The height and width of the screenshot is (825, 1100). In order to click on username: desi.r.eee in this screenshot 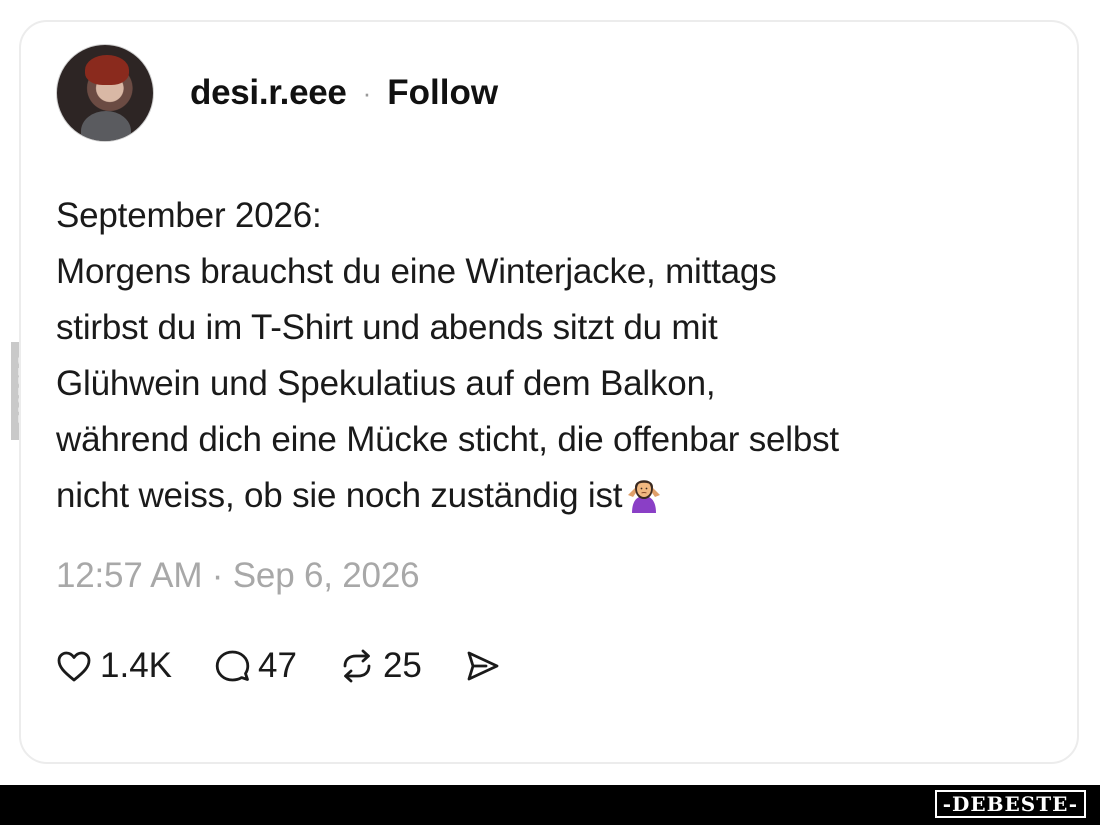, I will do `click(268, 93)`.